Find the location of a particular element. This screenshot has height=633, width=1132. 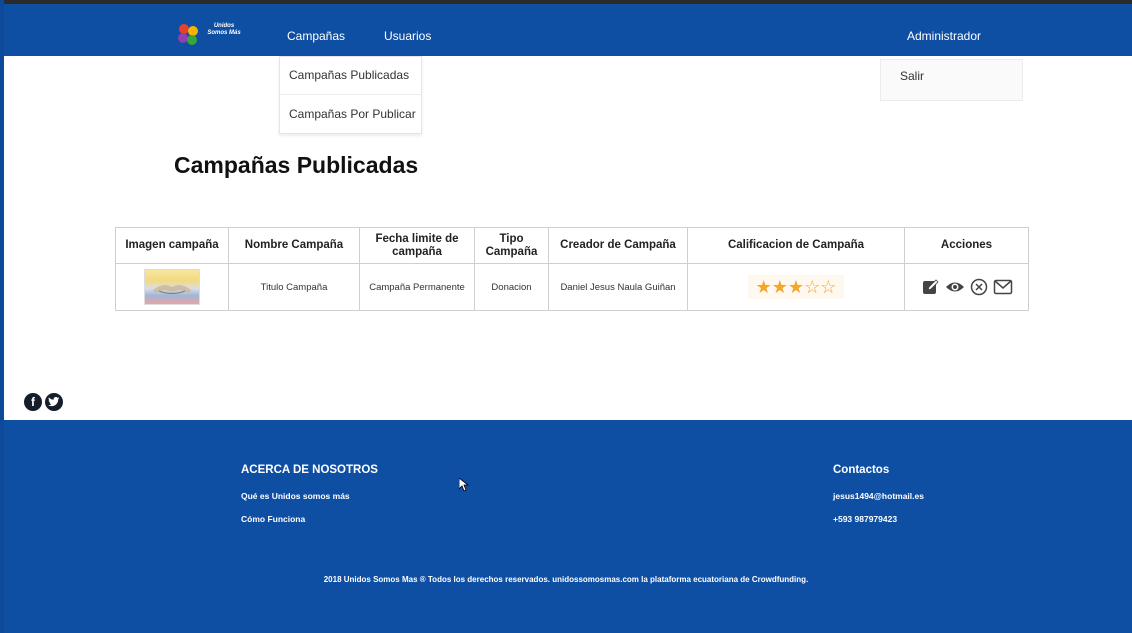

edit-icon is located at coordinates (931, 287).